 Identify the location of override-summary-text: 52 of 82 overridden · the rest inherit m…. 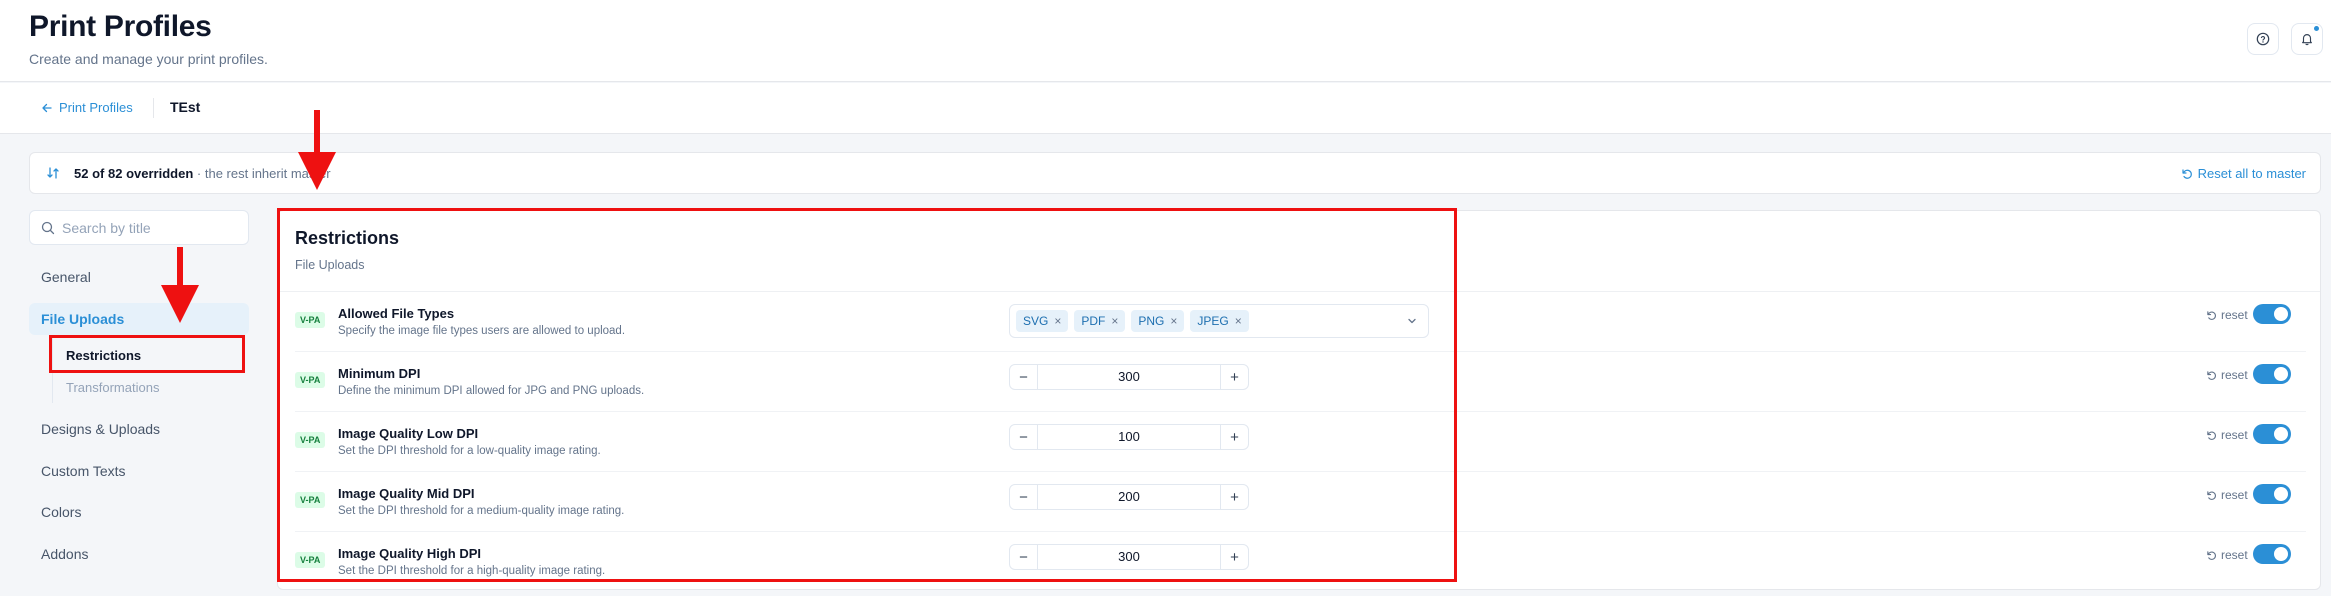
(202, 173).